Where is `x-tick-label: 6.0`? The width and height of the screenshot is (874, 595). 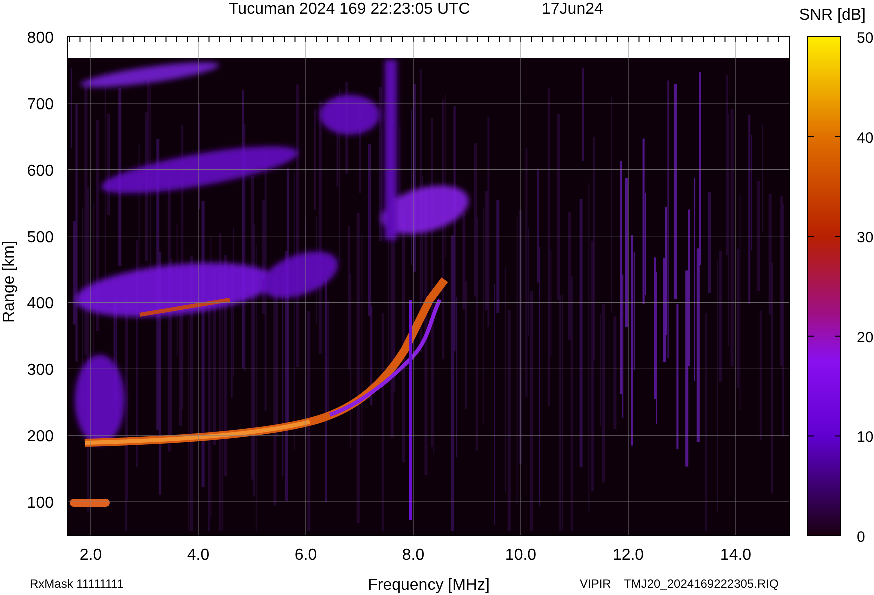
x-tick-label: 6.0 is located at coordinates (306, 555).